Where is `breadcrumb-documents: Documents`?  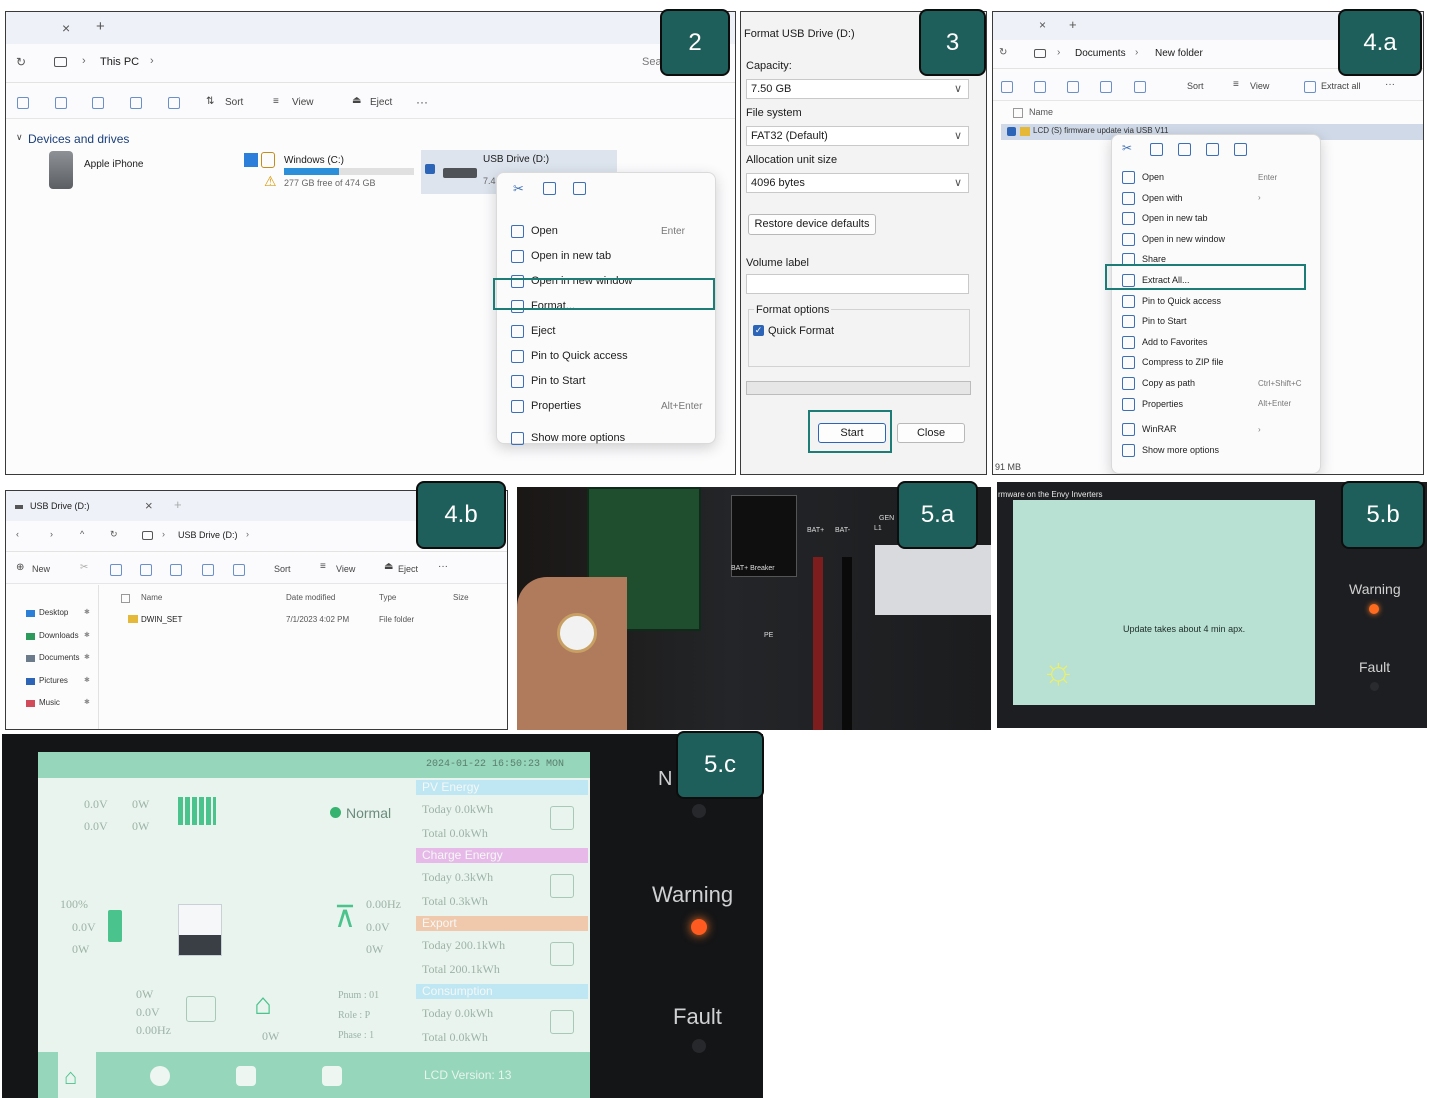 breadcrumb-documents: Documents is located at coordinates (1100, 53).